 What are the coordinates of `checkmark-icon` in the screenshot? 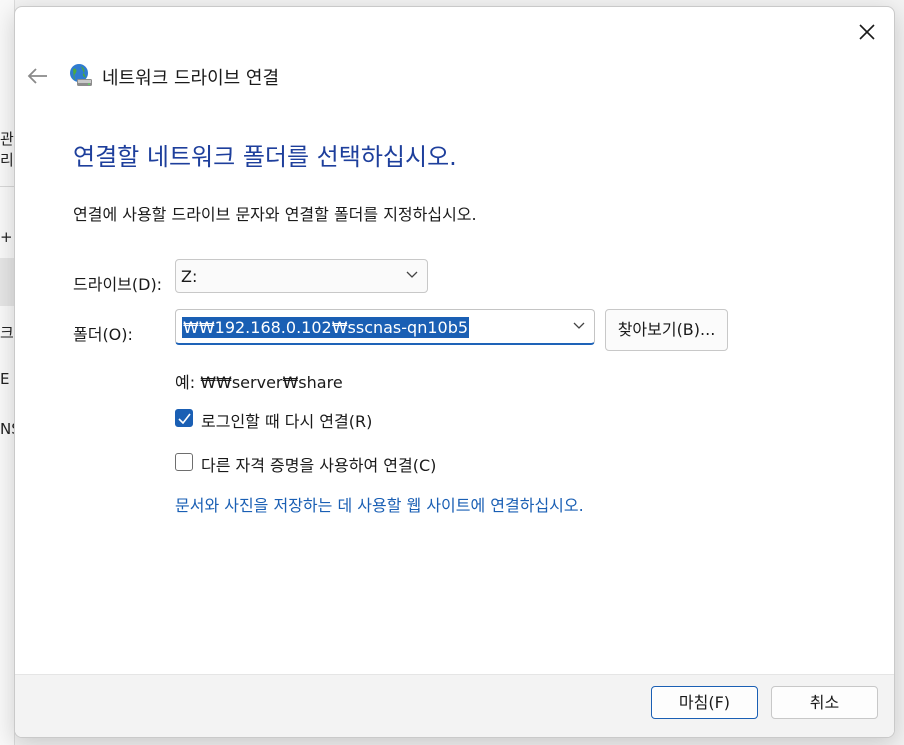 It's located at (184, 418).